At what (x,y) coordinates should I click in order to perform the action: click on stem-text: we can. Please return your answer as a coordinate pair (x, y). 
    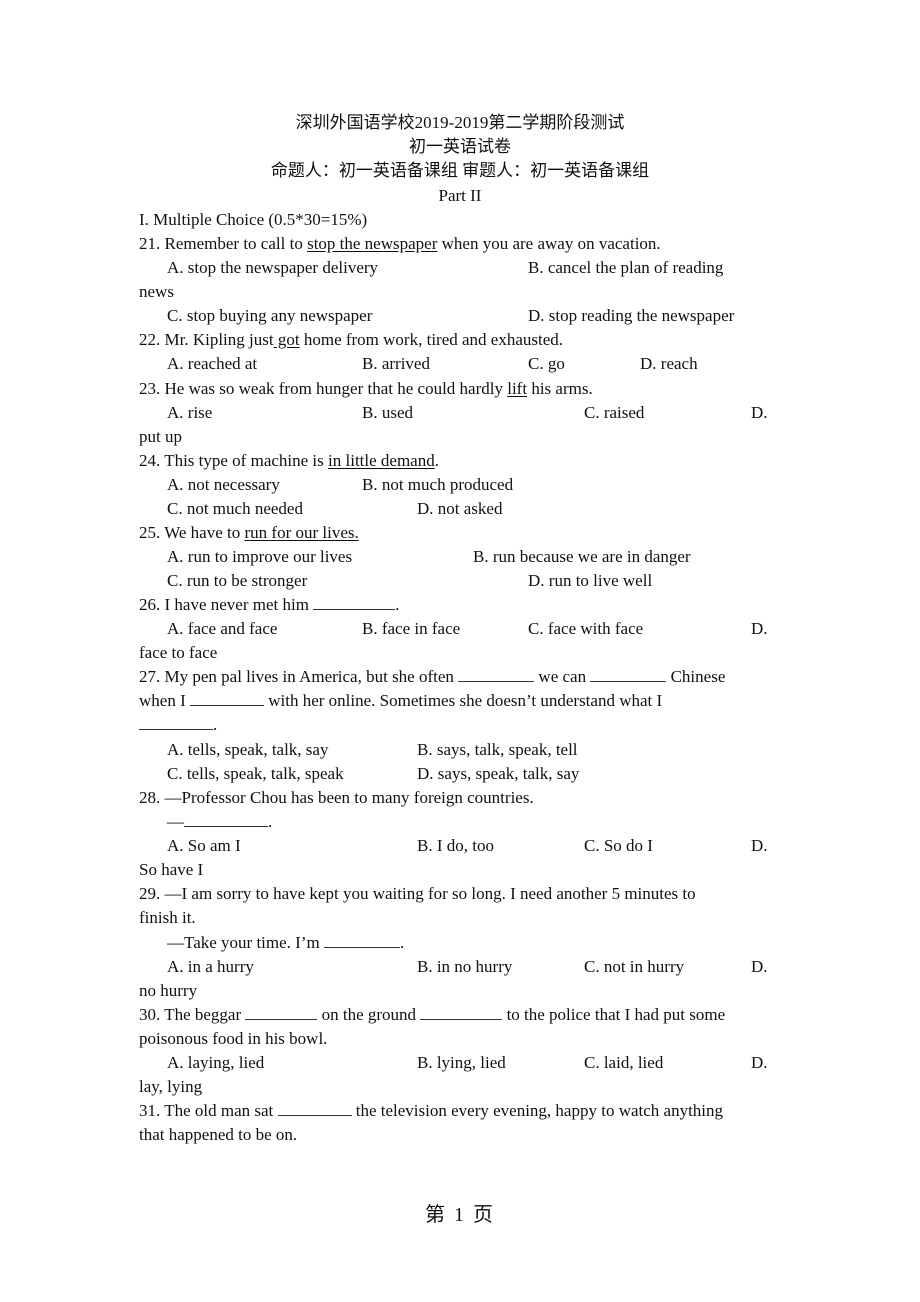
    Looking at the image, I should click on (562, 676).